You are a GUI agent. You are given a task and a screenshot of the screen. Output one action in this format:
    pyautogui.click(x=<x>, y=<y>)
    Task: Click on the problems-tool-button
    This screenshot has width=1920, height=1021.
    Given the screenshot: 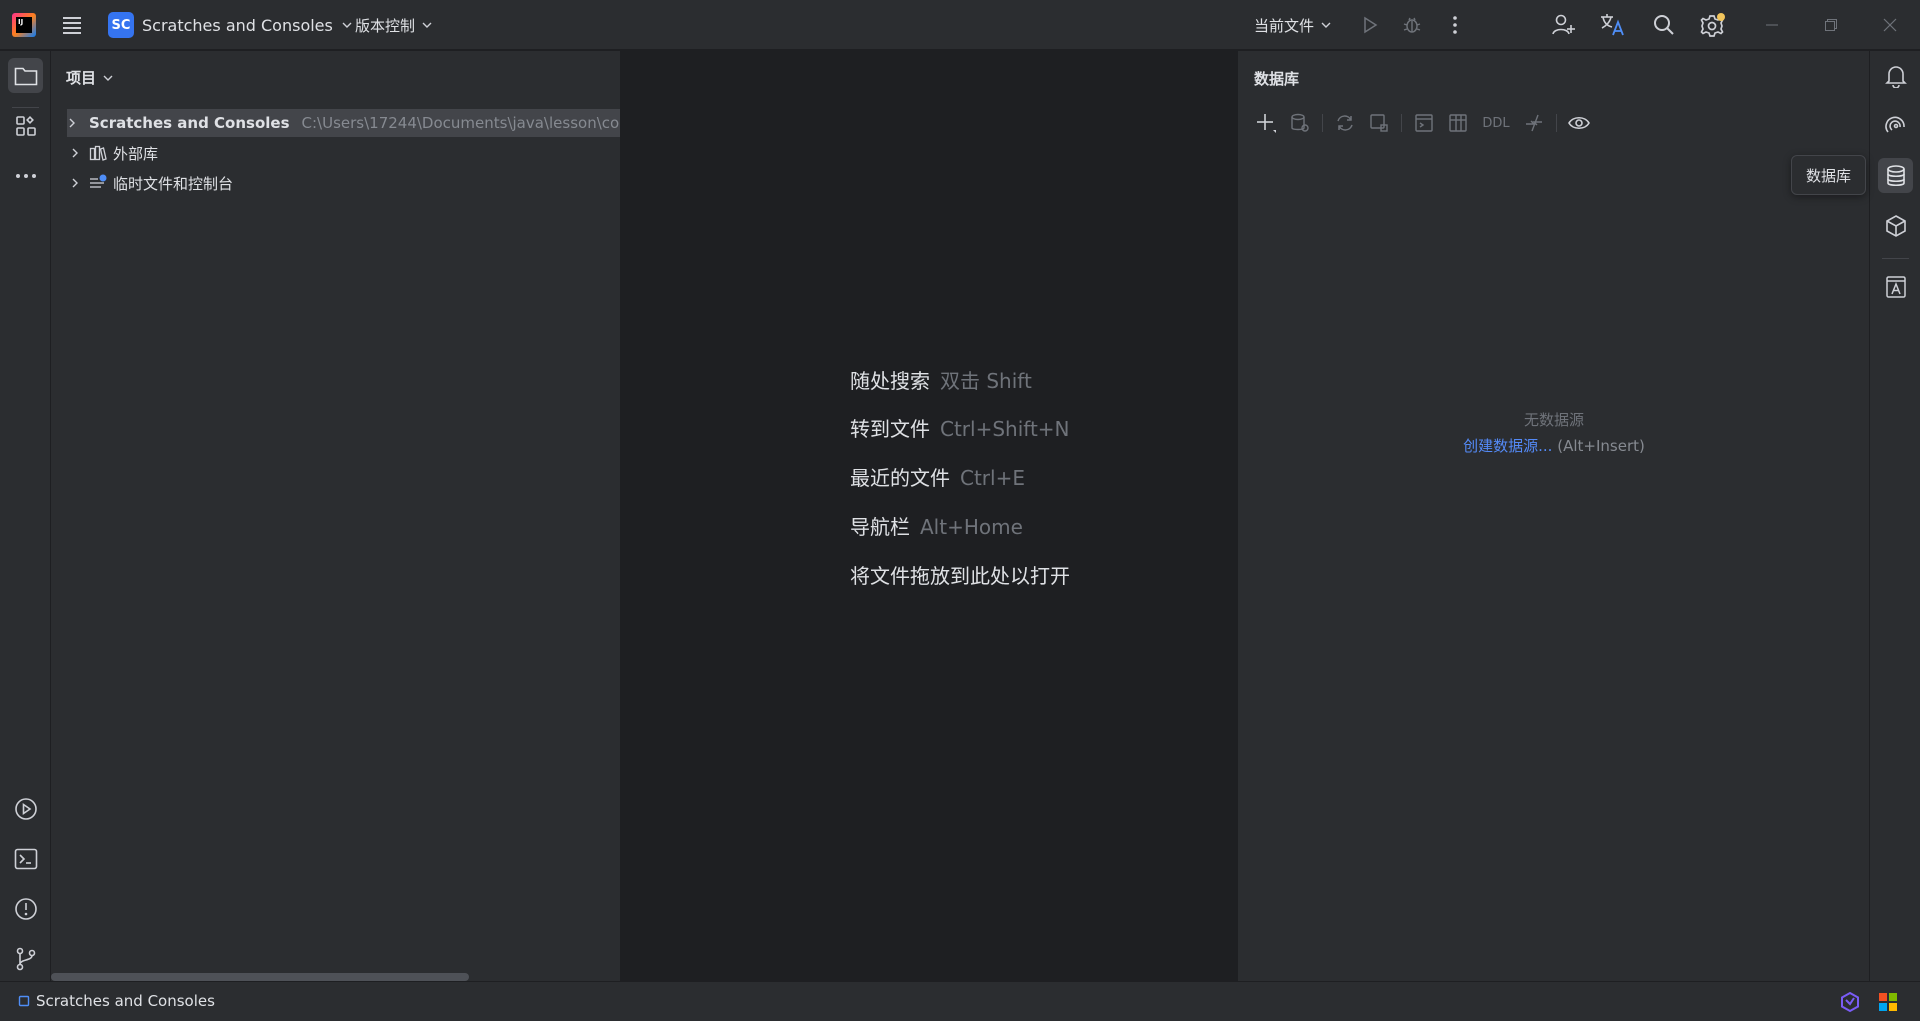 What is the action you would take?
    pyautogui.click(x=25, y=908)
    